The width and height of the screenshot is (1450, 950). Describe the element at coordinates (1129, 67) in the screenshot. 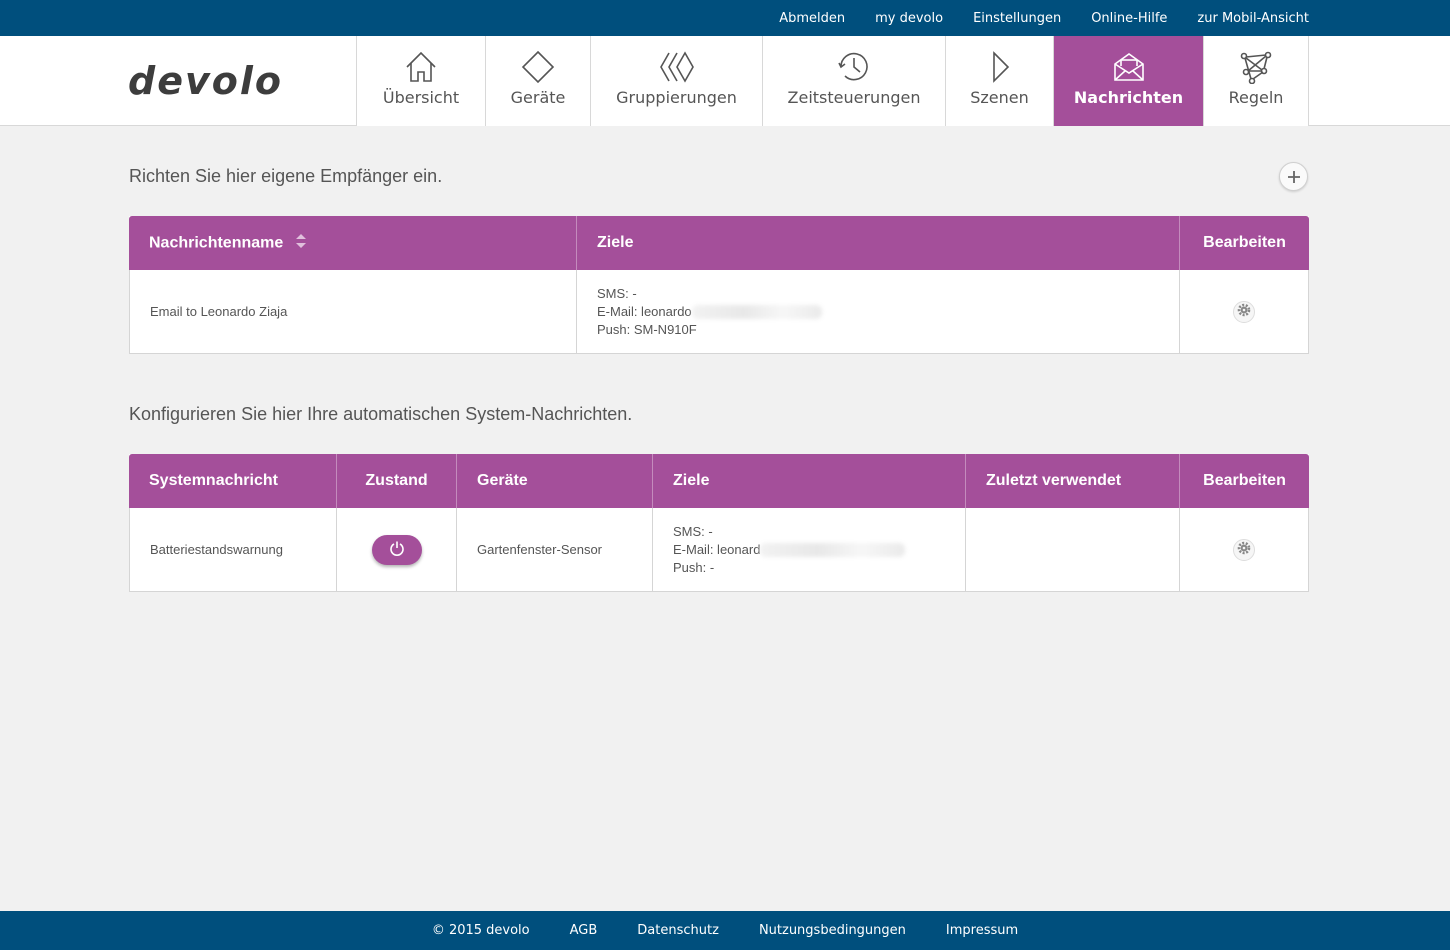

I see `envelope-icon` at that location.